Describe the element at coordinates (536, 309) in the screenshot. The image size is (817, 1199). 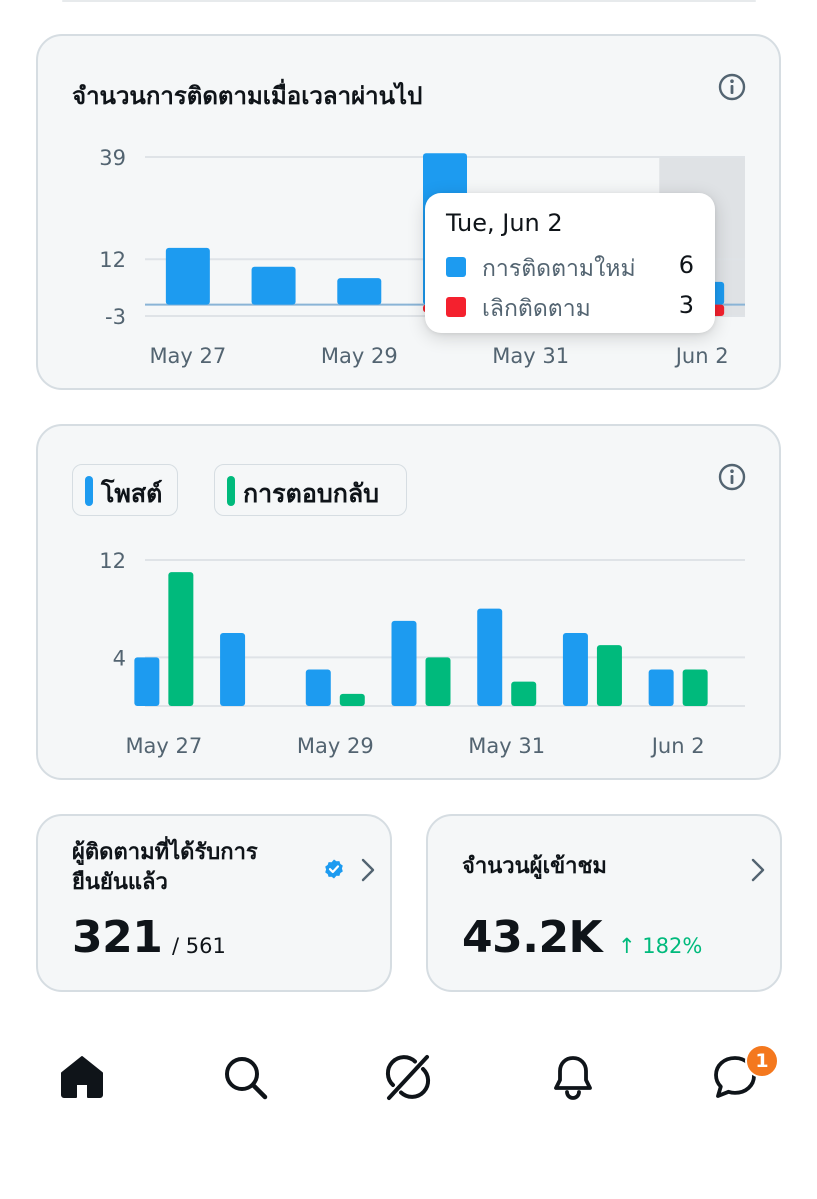
I see `tooltip-label: เลิกติดตาม` at that location.